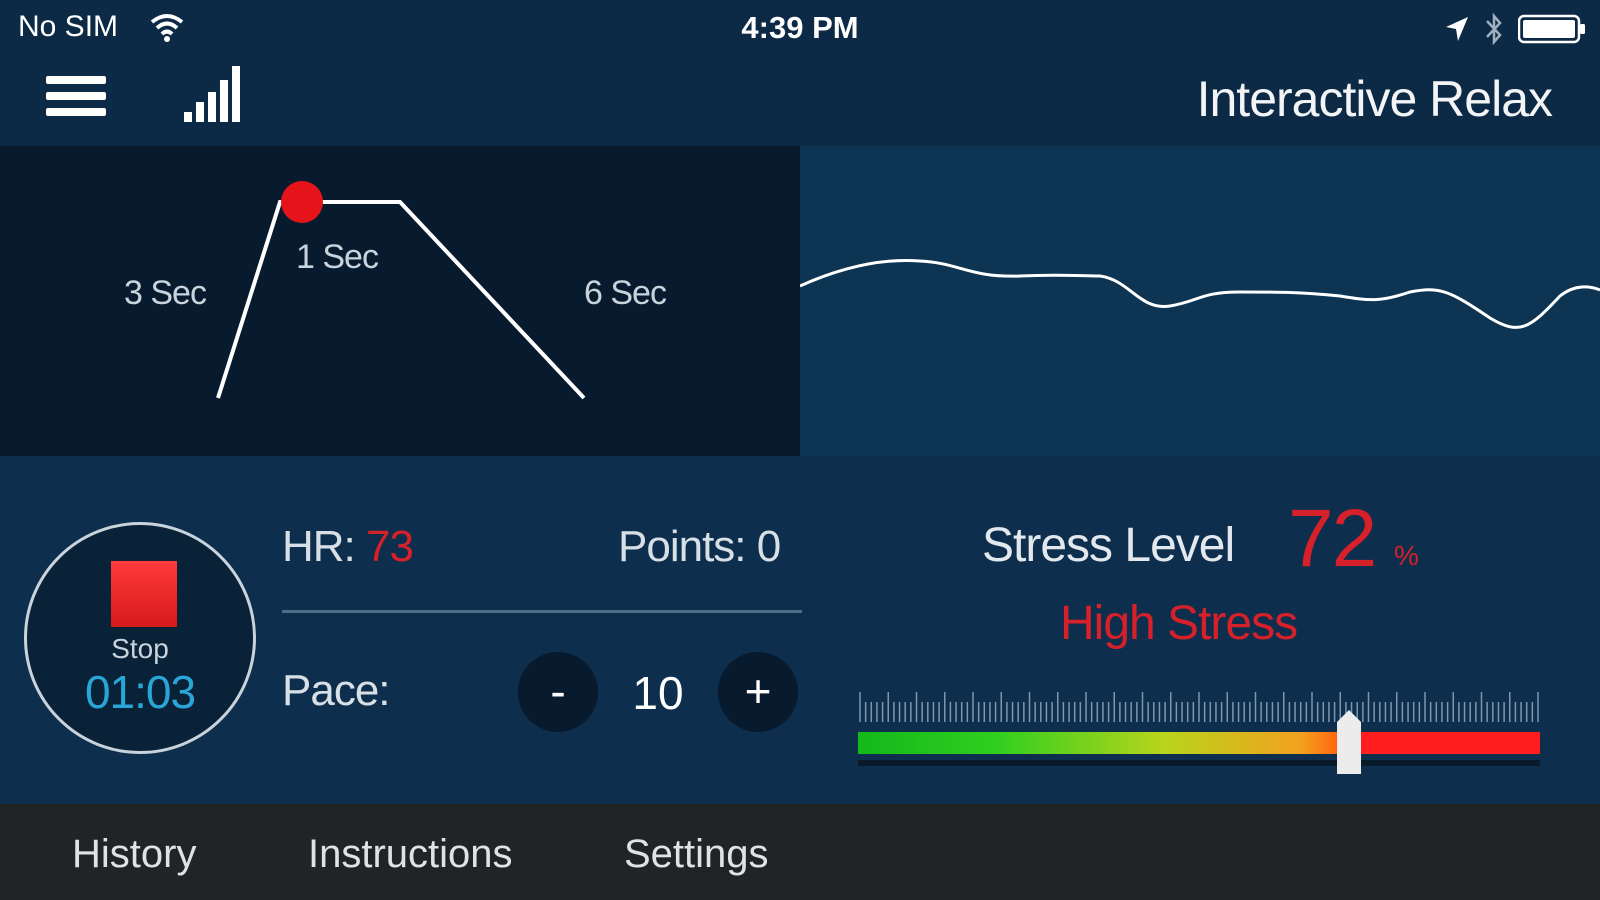  I want to click on battery-icon, so click(1551, 31).